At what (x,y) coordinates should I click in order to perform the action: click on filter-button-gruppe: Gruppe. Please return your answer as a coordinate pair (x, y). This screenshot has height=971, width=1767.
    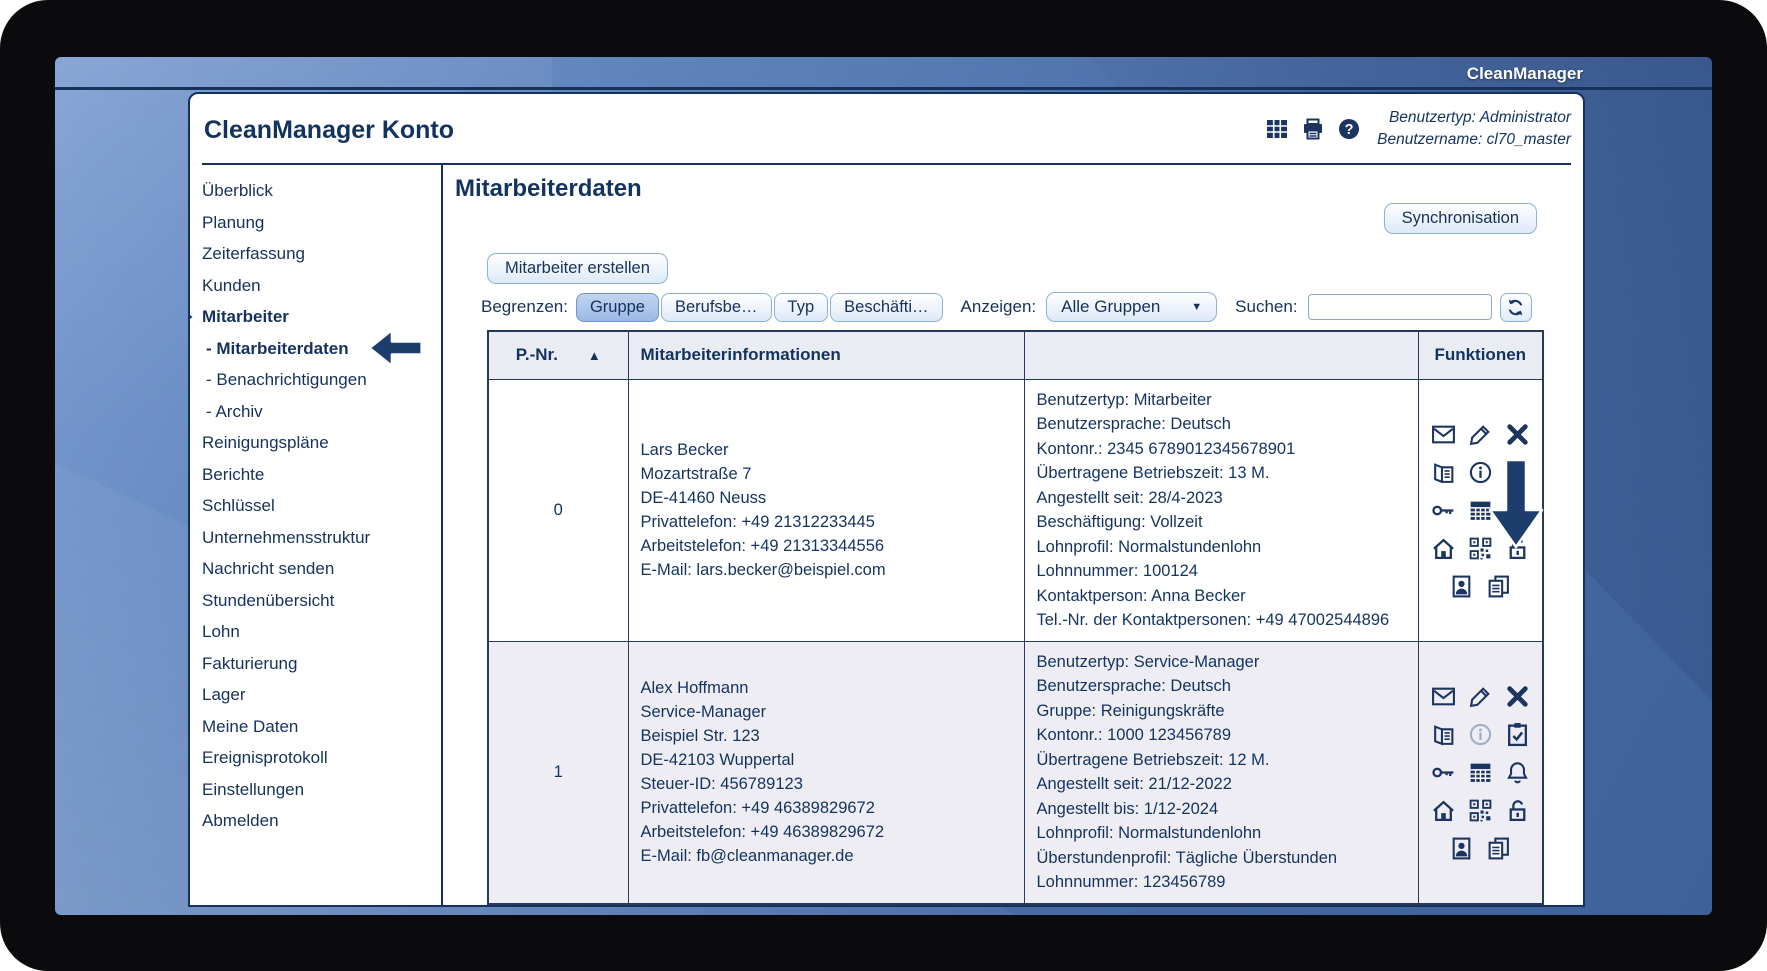
    Looking at the image, I should click on (617, 307).